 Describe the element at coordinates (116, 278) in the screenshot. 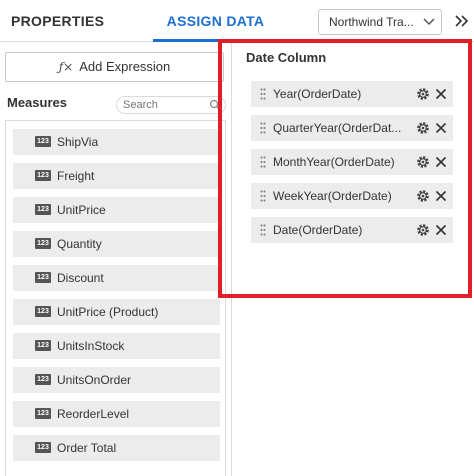

I see `measure-item-discount: 123 Discount` at that location.